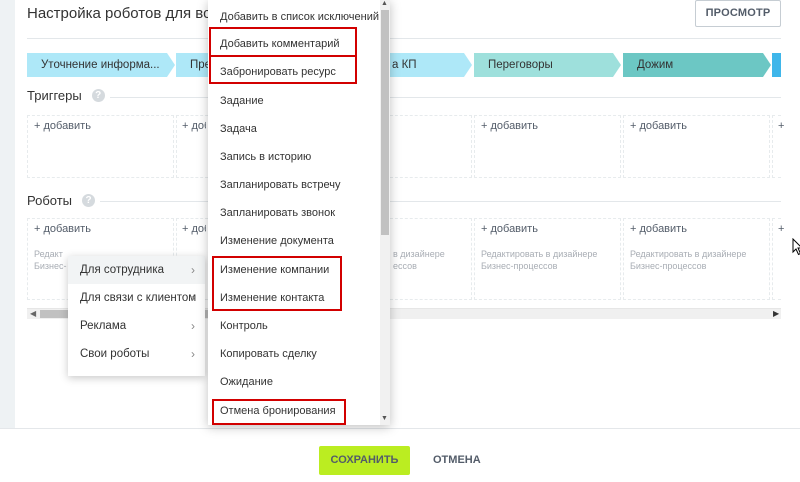 Image resolution: width=800 pixels, height=482 pixels. I want to click on dropdown-item: Изменение контакта, so click(294, 298).